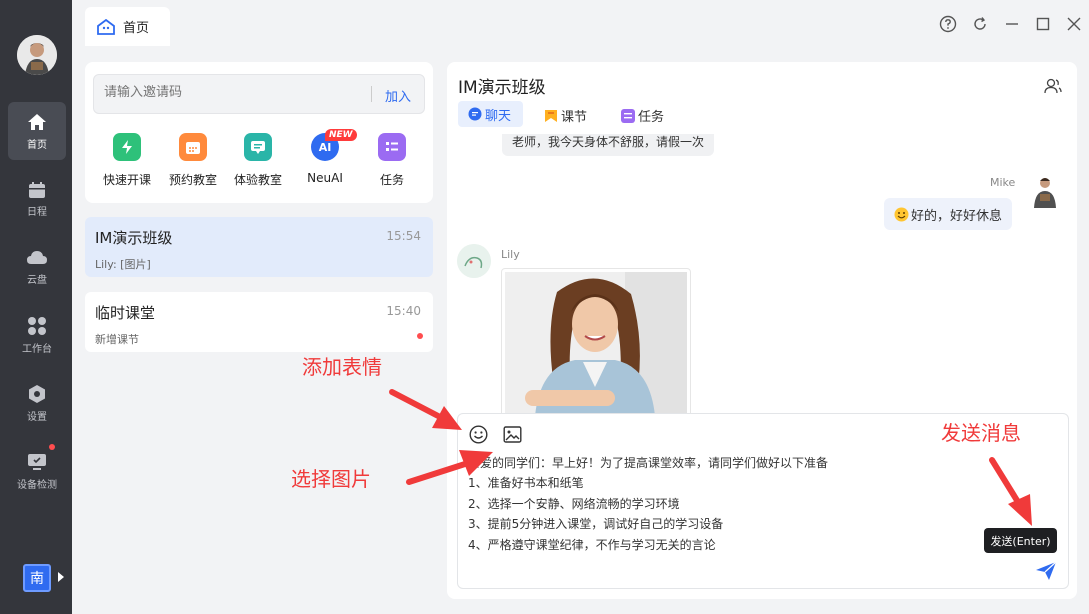 The width and height of the screenshot is (1089, 614). I want to click on image-icon, so click(512, 434).